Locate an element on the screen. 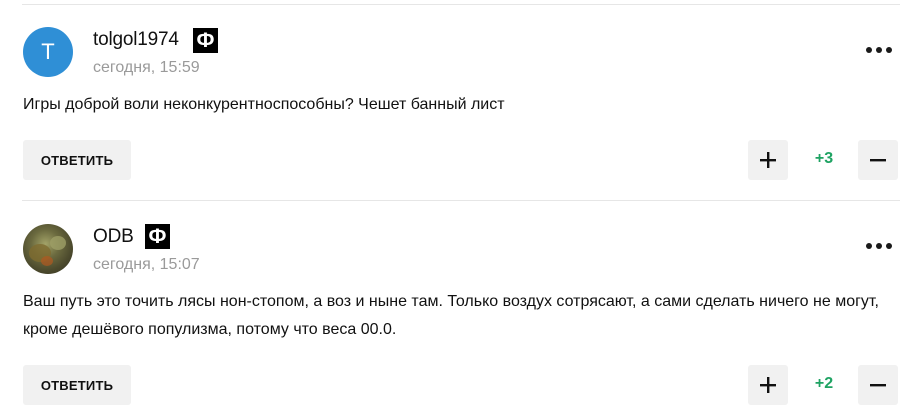 The height and width of the screenshot is (420, 900). comment-time: сегодня, 15:07 is located at coordinates (146, 264).